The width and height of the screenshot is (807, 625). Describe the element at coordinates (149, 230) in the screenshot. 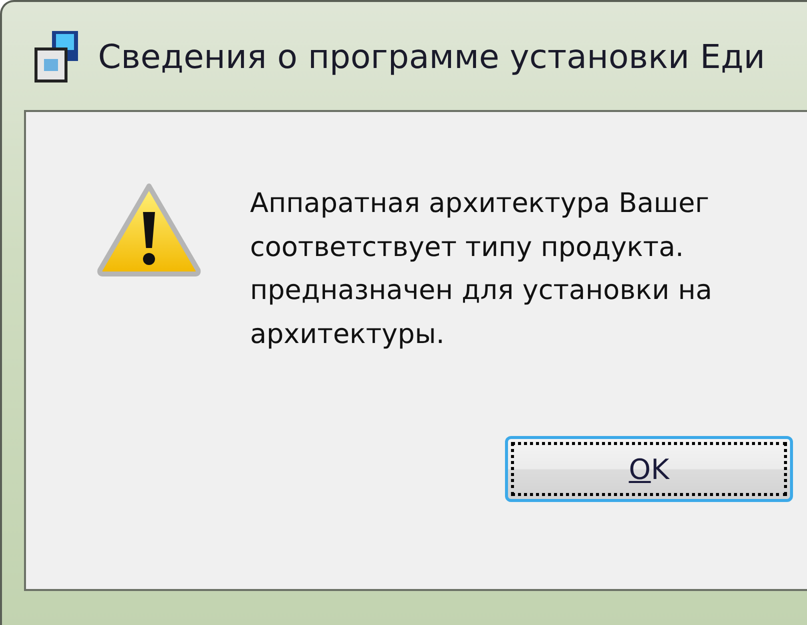

I see `warning-icon` at that location.